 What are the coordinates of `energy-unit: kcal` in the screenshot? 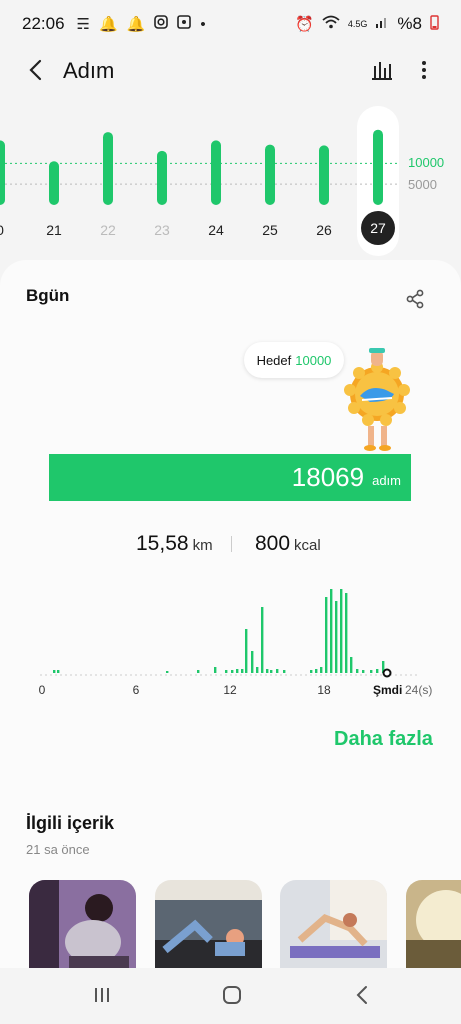 It's located at (307, 545).